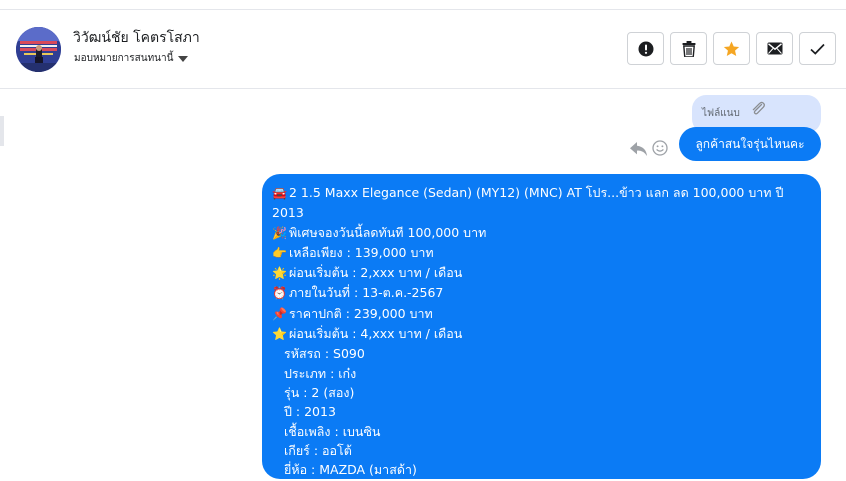  Describe the element at coordinates (541, 293) in the screenshot. I see `message-line: ⏰ ภายในวันที่ : 13-ต.ค.-2567` at that location.